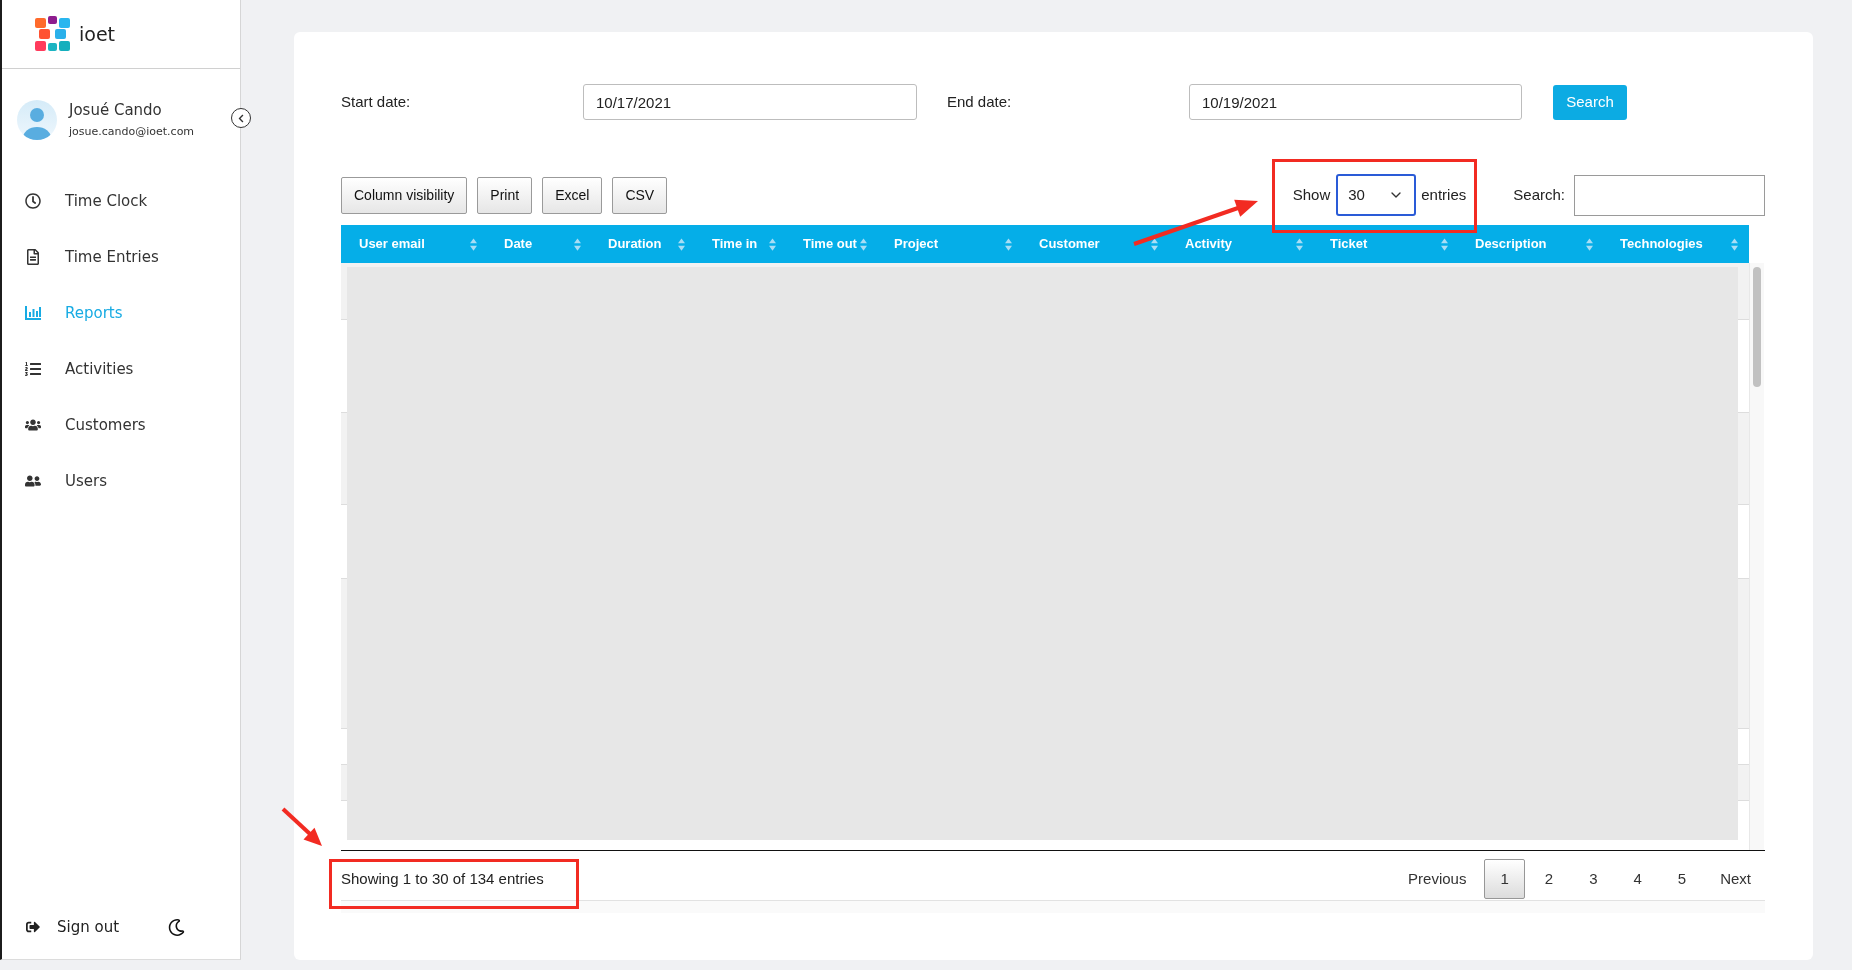  Describe the element at coordinates (1637, 879) in the screenshot. I see `page-link: 4` at that location.